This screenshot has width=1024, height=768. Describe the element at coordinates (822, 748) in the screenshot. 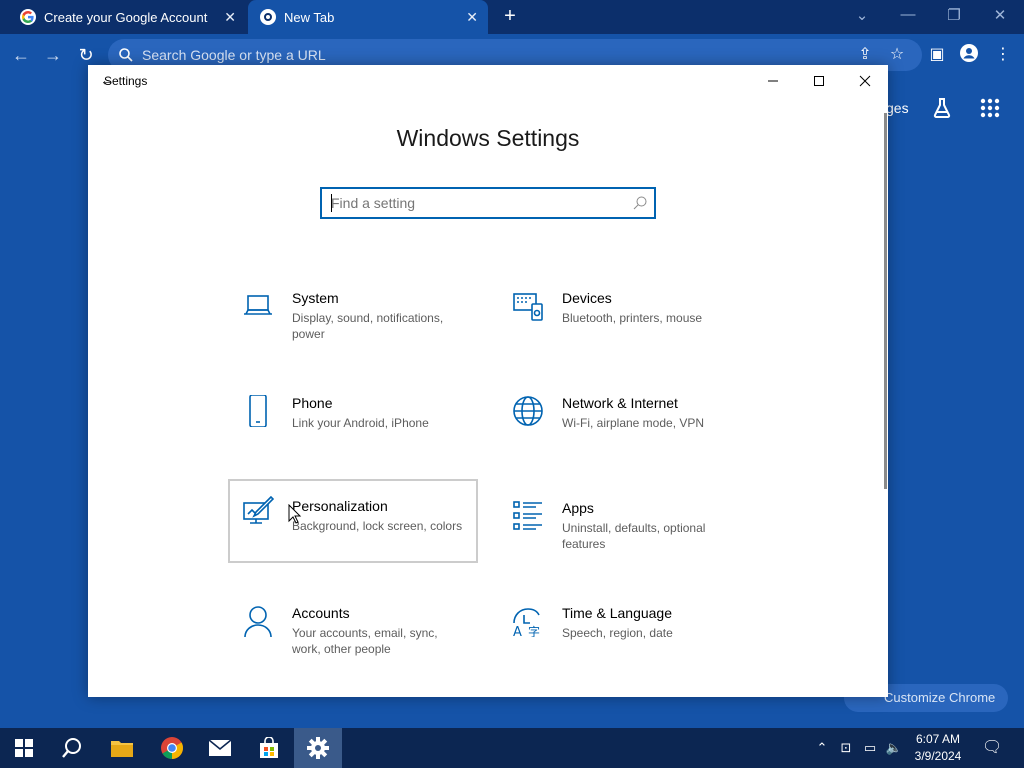

I see `show-hidden-icons-icon: ⌃` at that location.